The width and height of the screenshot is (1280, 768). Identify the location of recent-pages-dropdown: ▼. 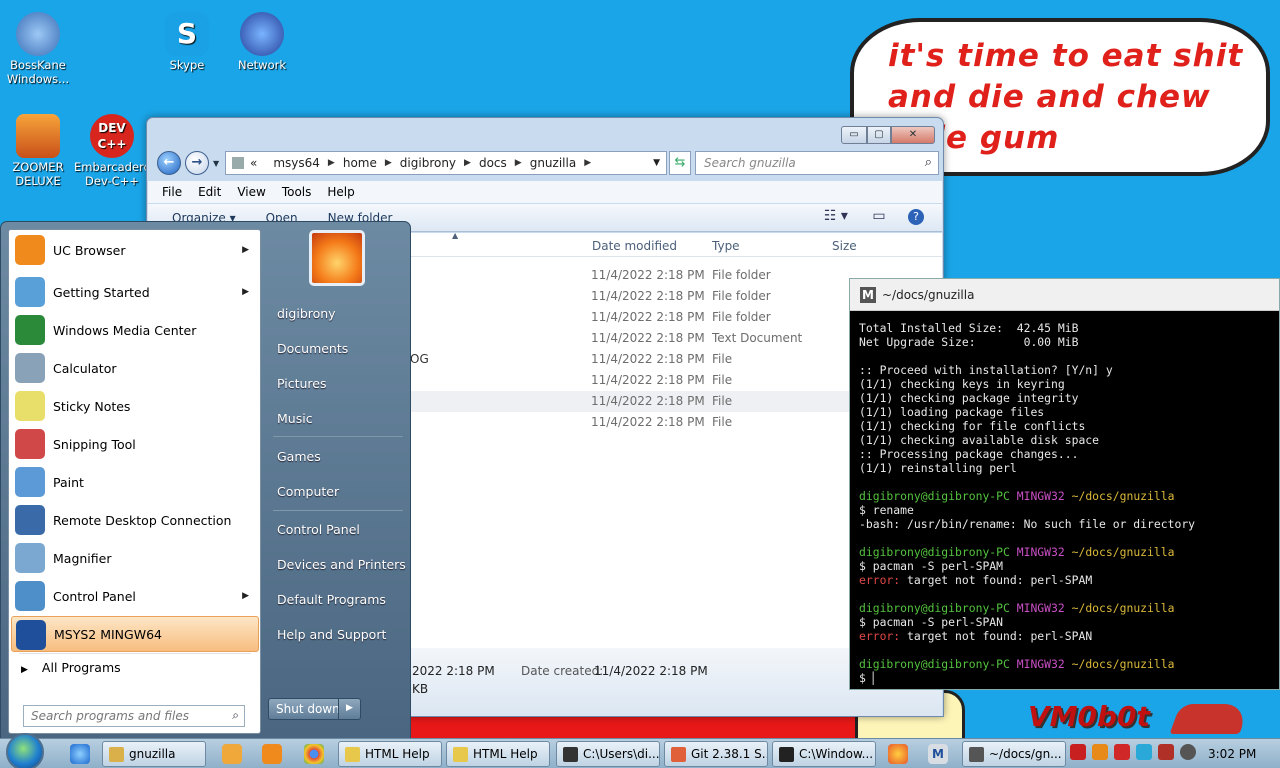
(216, 163).